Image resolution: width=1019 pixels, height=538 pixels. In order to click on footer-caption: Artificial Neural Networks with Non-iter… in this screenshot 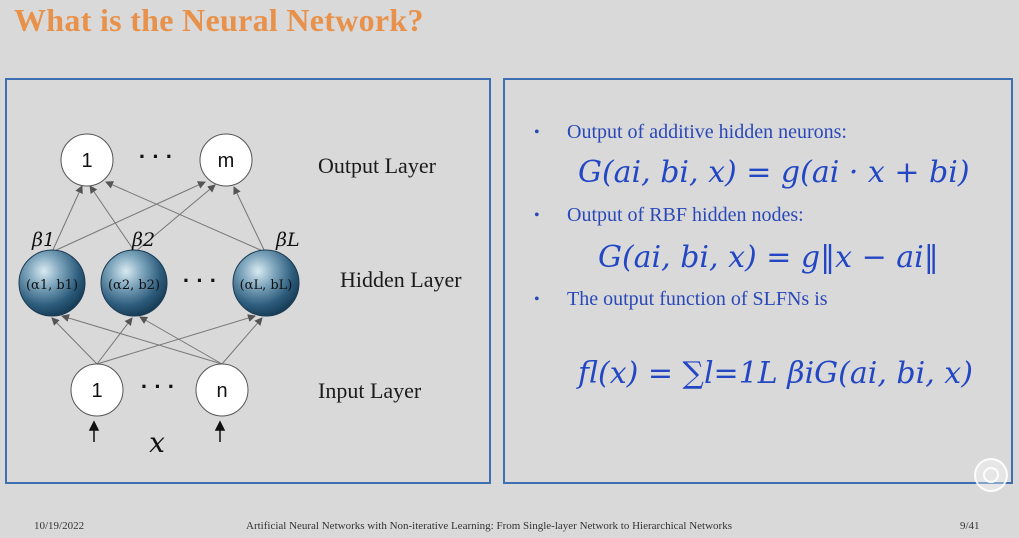, I will do `click(489, 526)`.